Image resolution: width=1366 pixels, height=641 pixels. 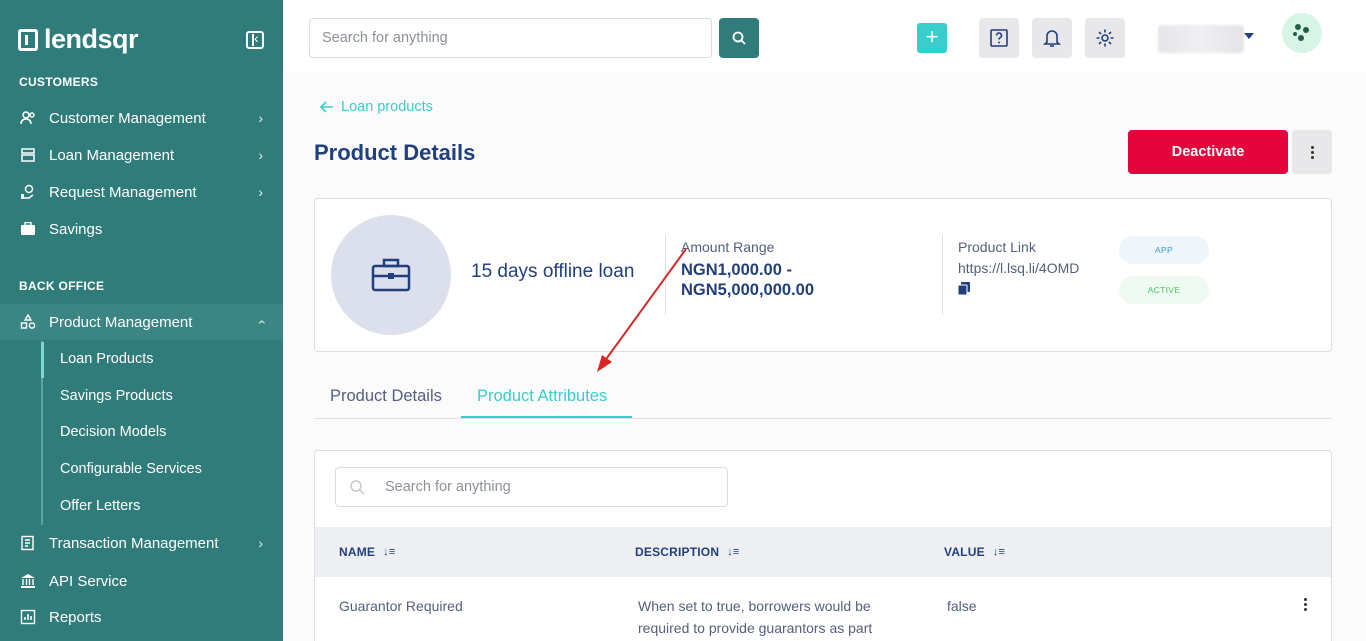 What do you see at coordinates (255, 39) in the screenshot?
I see `collapse-sidebar-icon` at bounding box center [255, 39].